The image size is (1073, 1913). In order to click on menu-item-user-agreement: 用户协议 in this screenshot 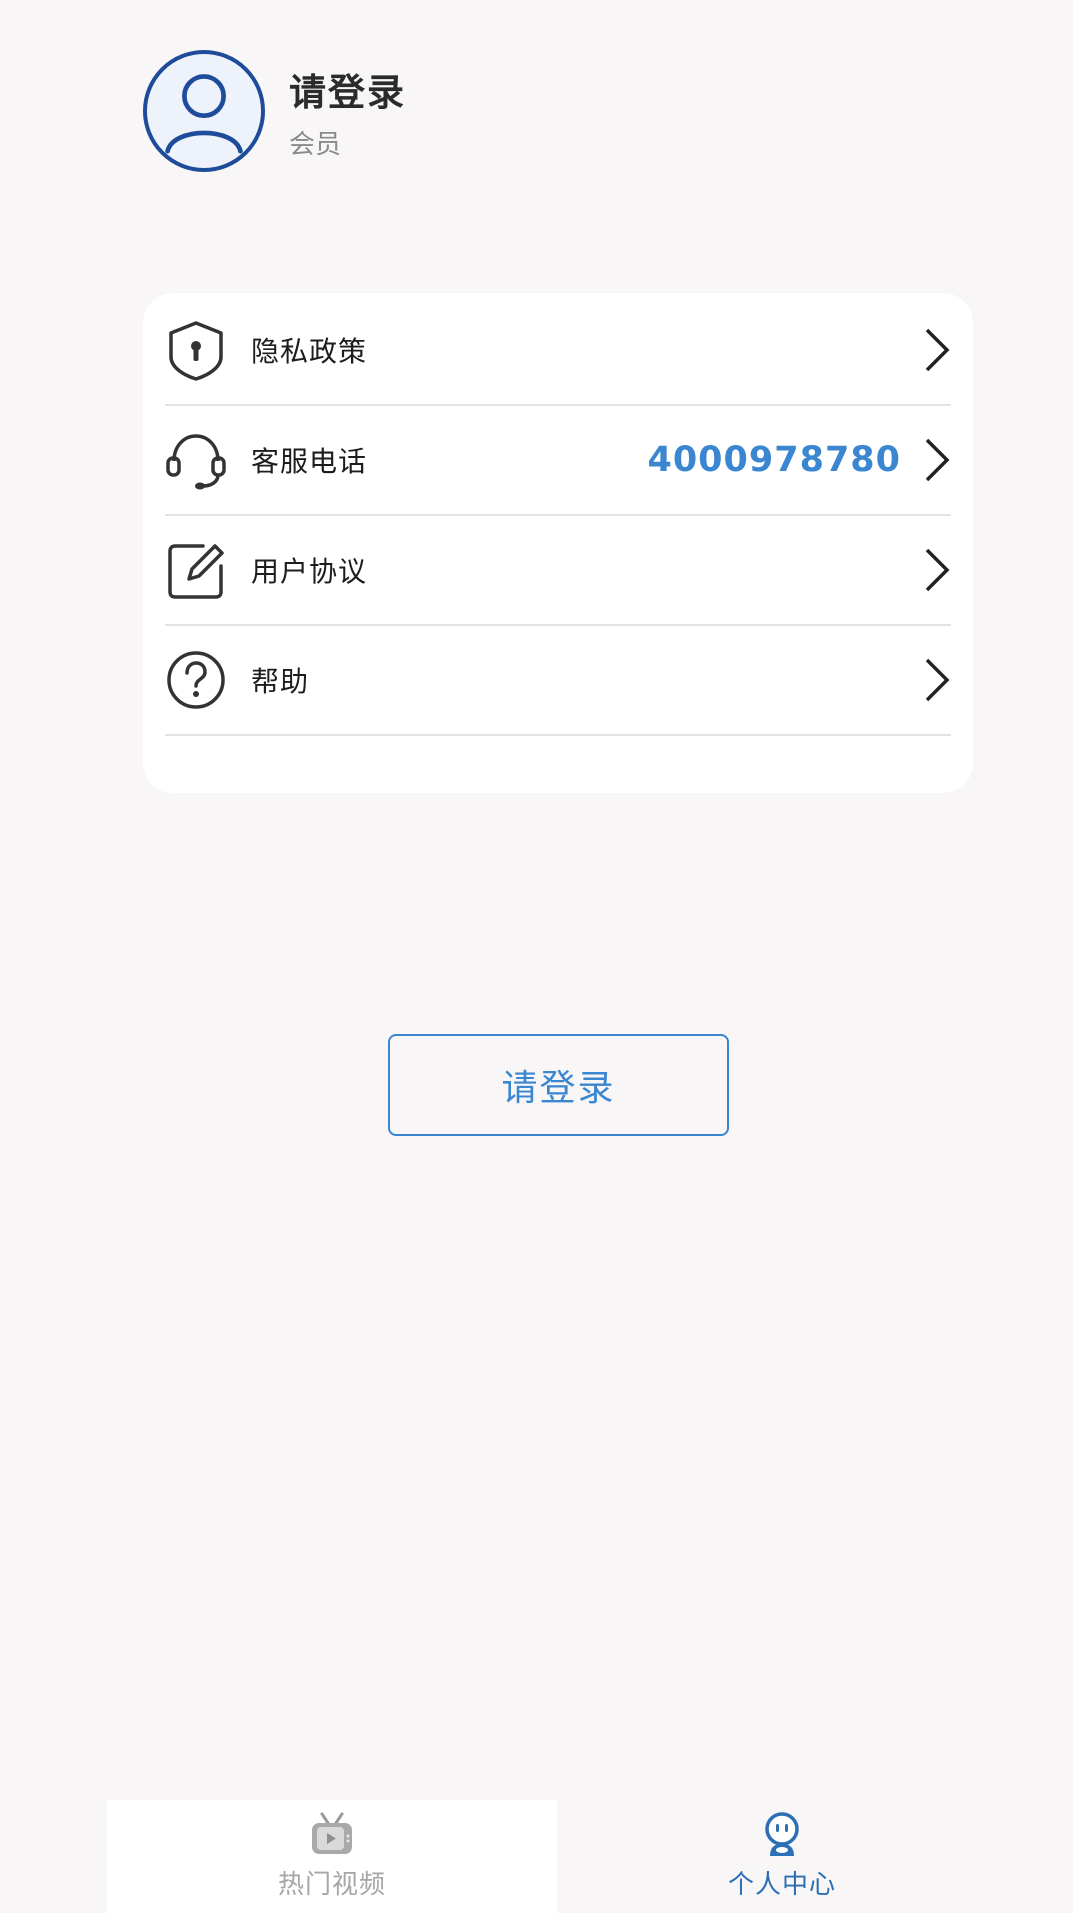, I will do `click(558, 571)`.